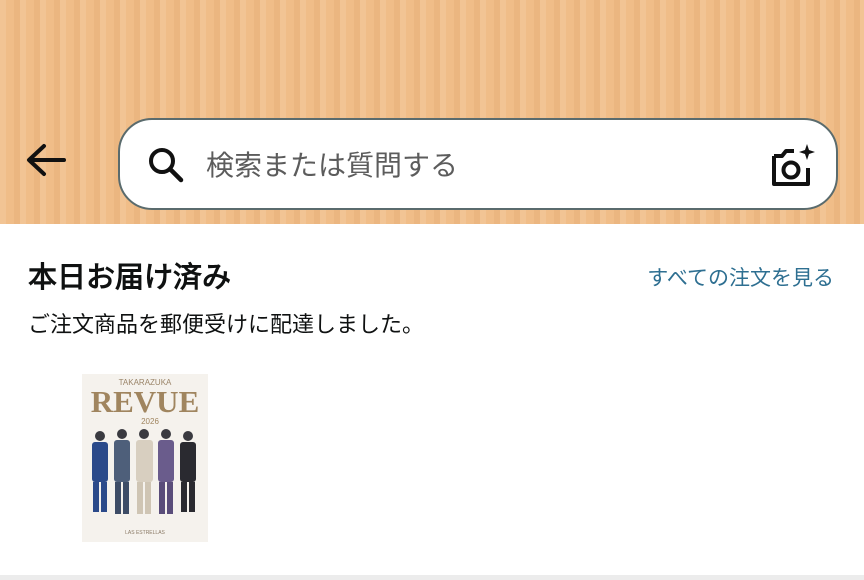  I want to click on back-arrow-icon, so click(46, 160).